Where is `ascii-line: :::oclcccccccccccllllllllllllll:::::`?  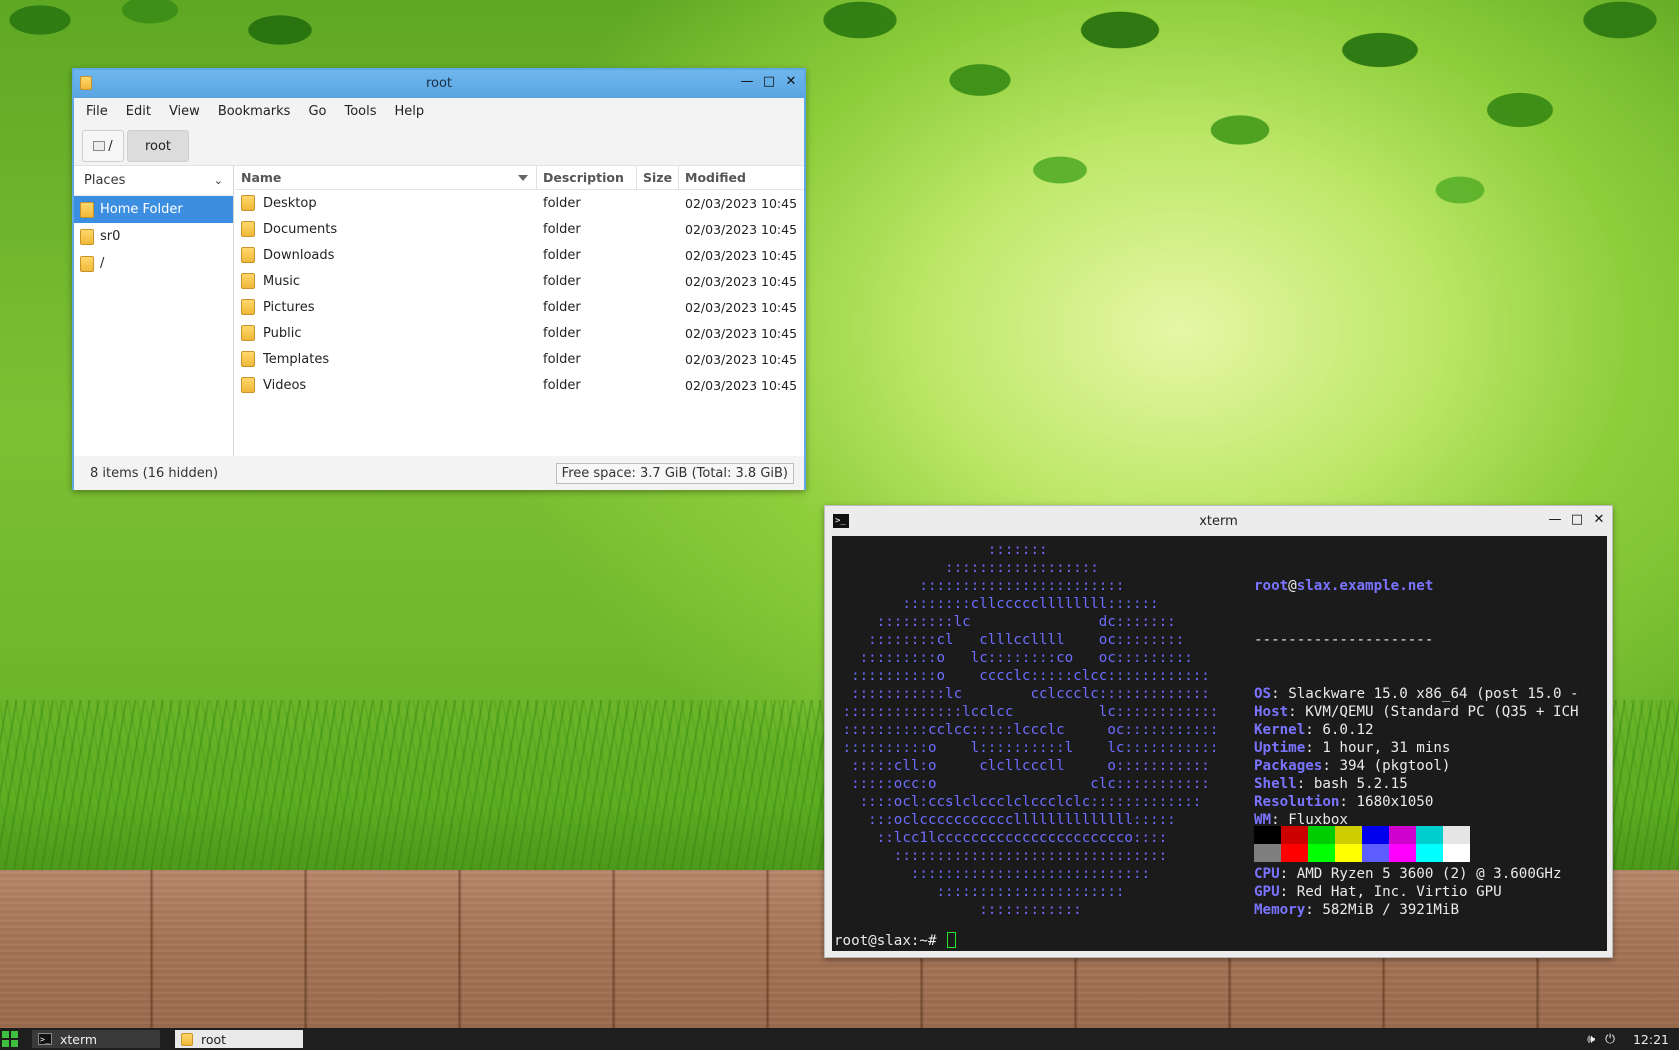
ascii-line: :::oclcccccccccccllllllllllllll::::: is located at coordinates (1005, 820).